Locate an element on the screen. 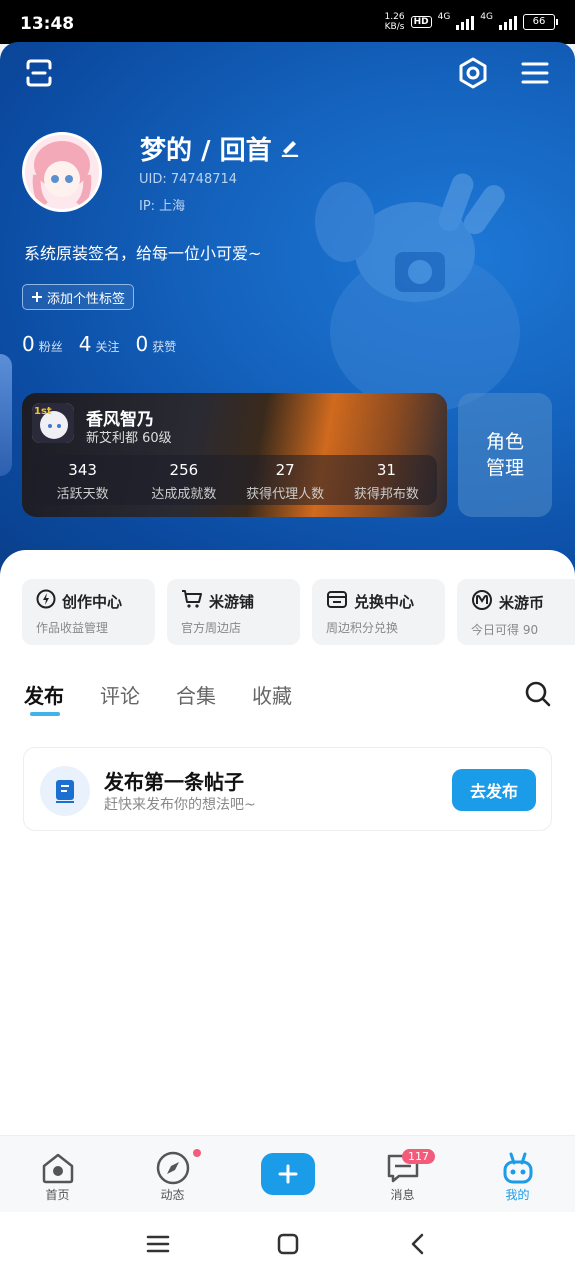  game-server-level: 新艾利都 60级 is located at coordinates (129, 438).